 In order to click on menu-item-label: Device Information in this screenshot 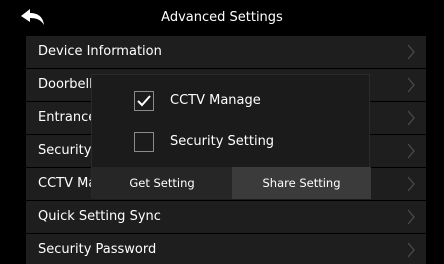, I will do `click(100, 51)`.